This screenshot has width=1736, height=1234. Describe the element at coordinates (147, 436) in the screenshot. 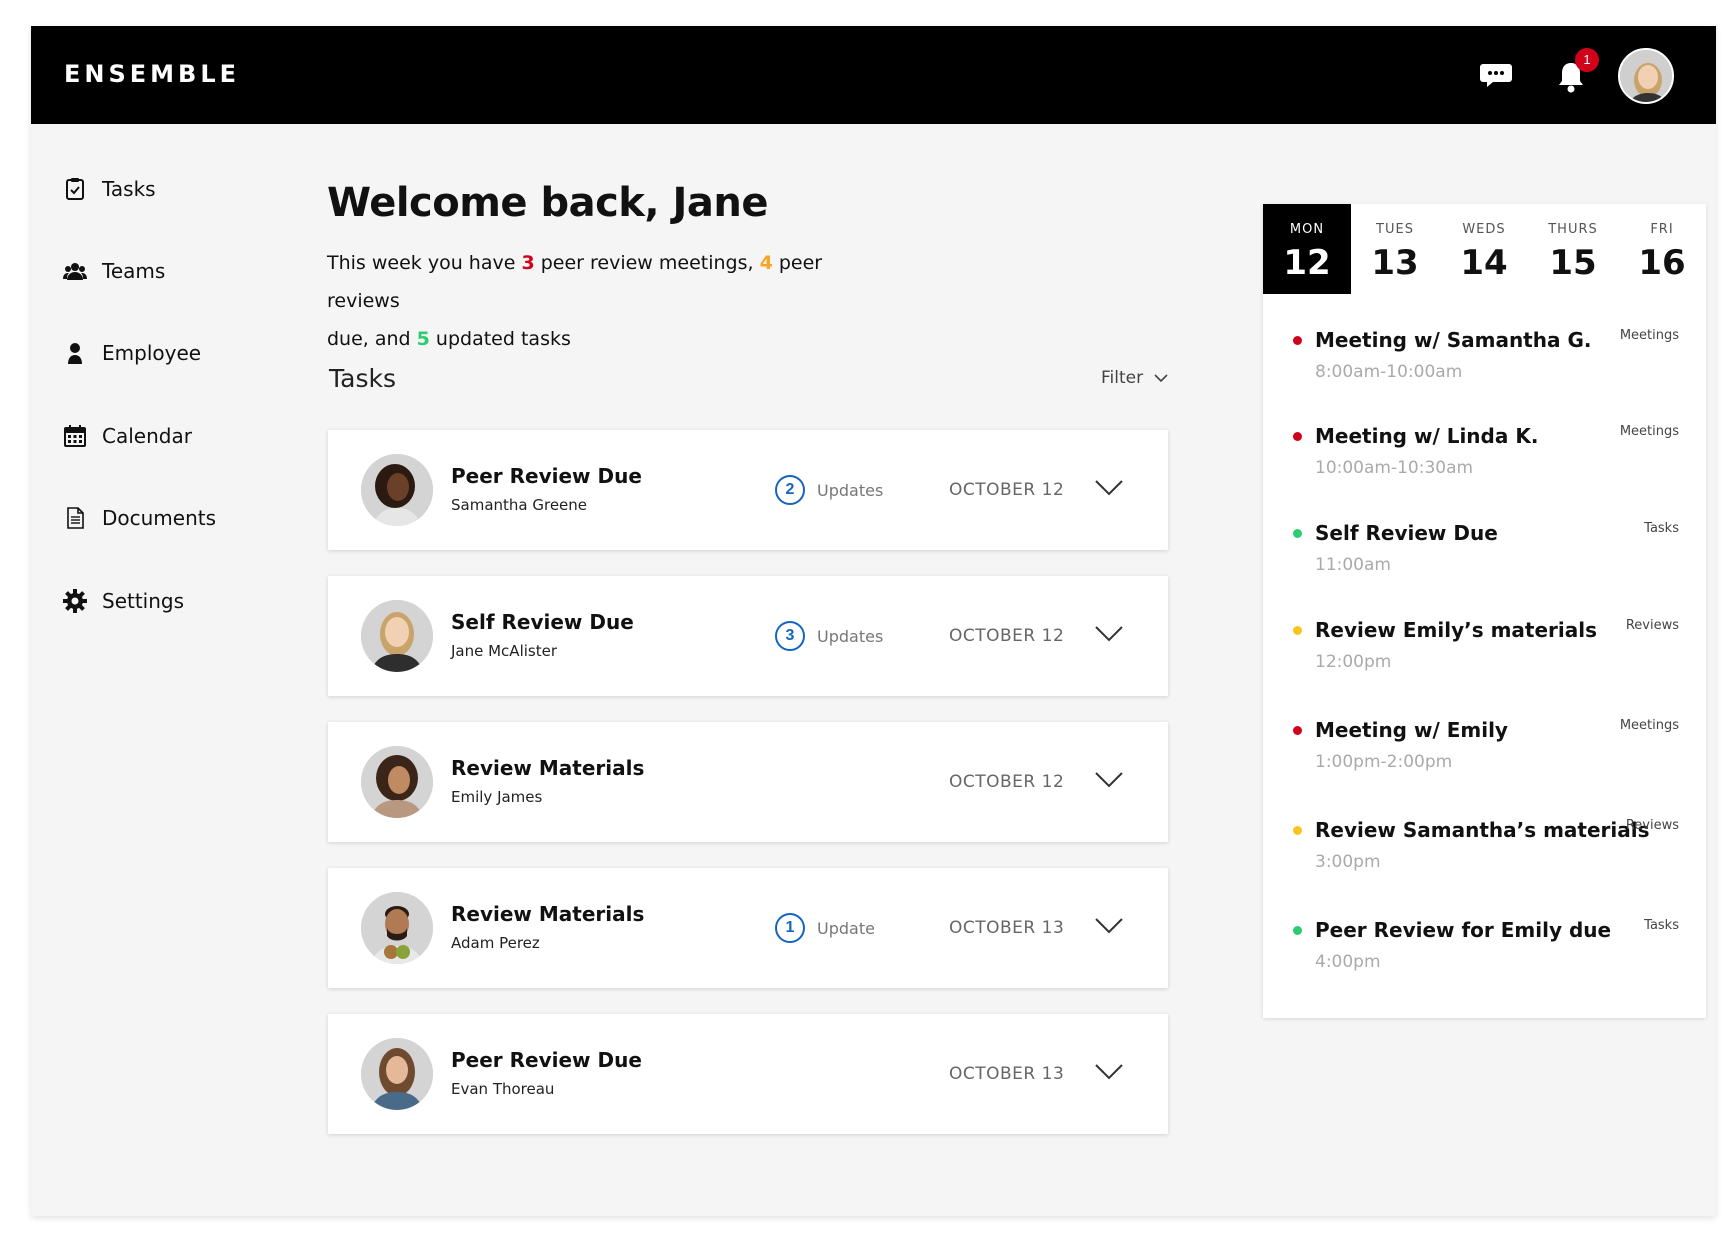

I see `sidebar-item-label: Calendar` at that location.